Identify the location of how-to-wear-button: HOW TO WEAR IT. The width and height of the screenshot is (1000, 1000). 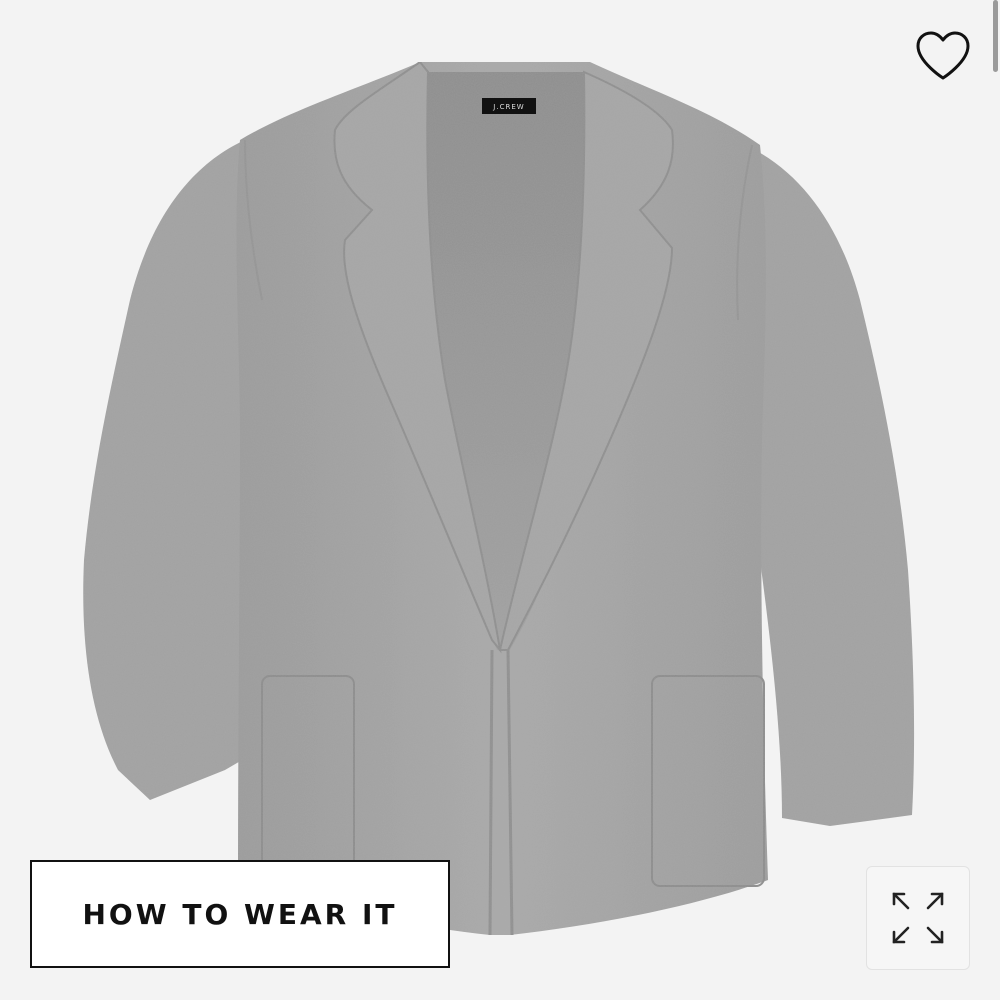
(240, 914).